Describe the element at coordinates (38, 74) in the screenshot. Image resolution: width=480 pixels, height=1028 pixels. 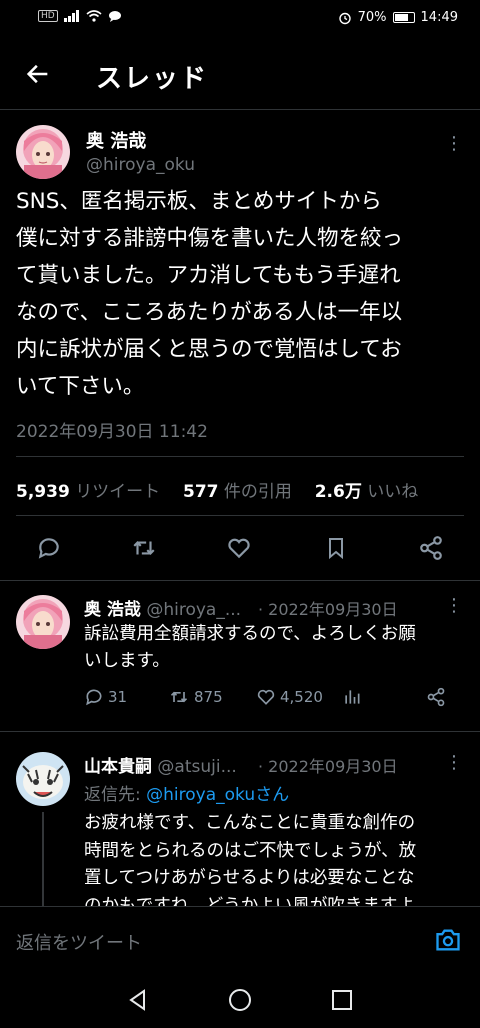
I see `back-arrow-icon` at that location.